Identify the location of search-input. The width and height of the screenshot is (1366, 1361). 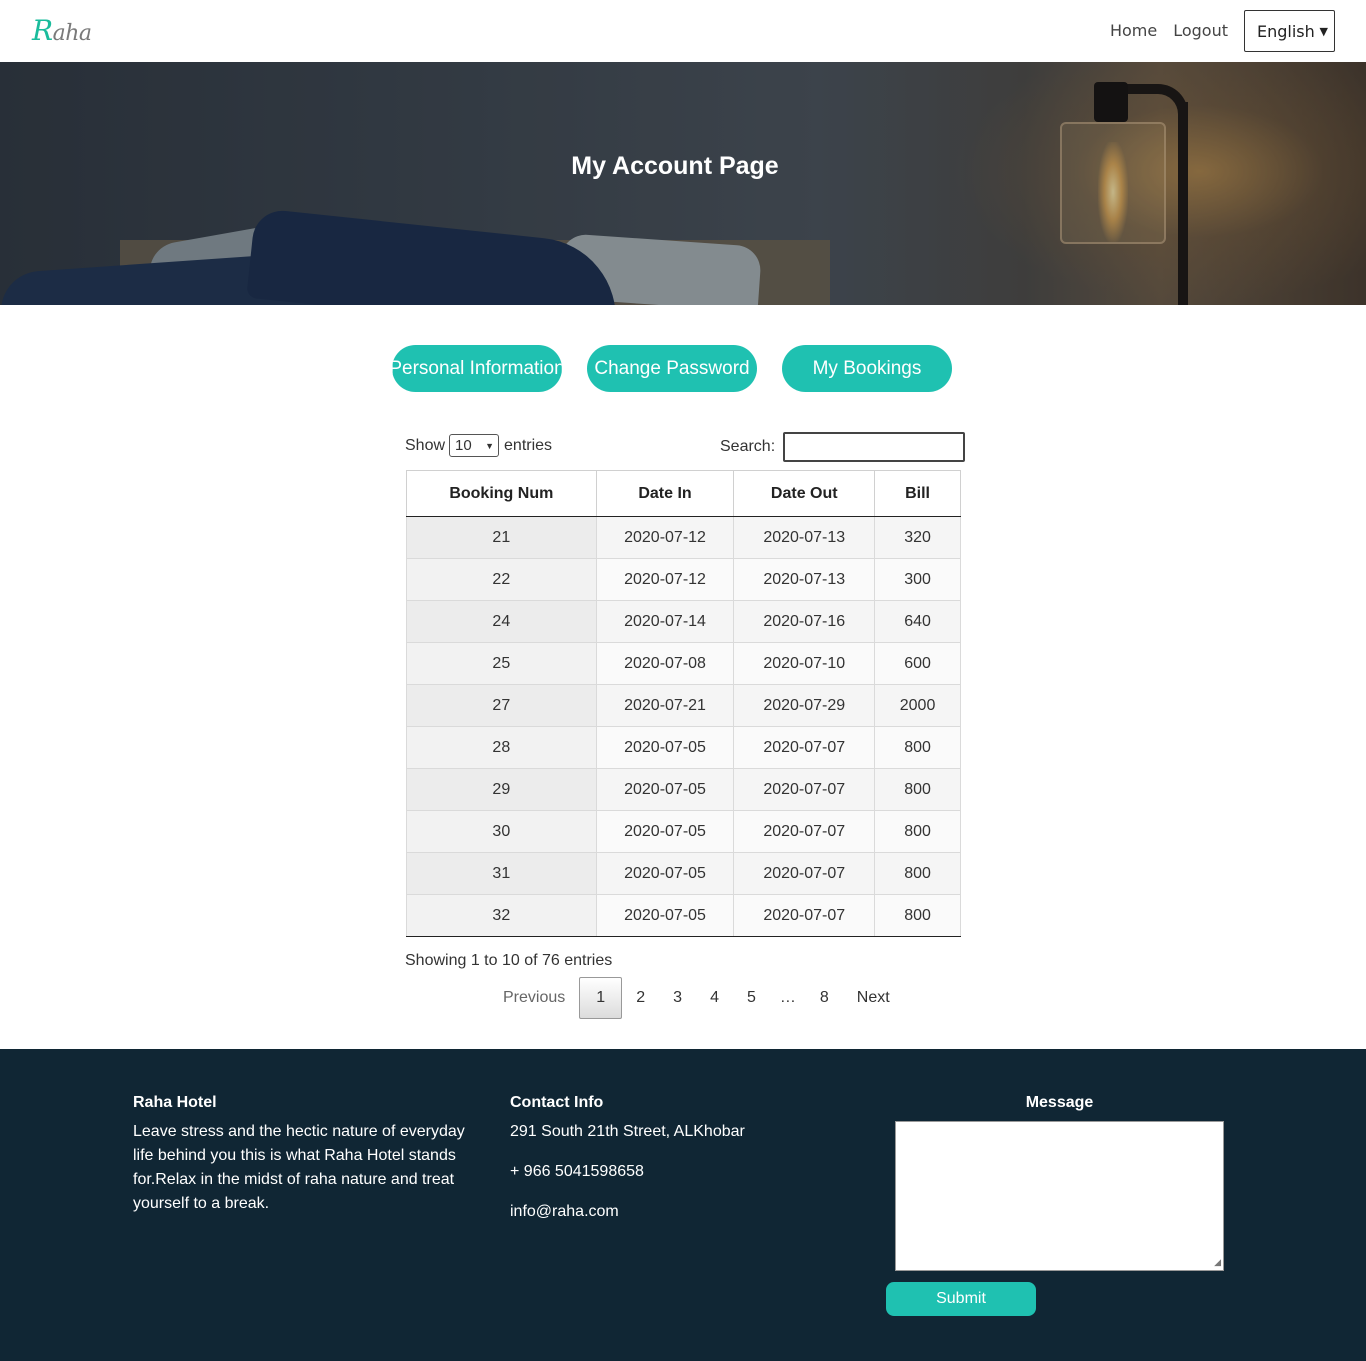
(874, 447).